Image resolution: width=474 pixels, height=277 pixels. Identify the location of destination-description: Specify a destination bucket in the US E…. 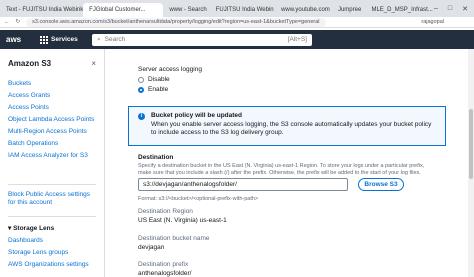
(281, 169).